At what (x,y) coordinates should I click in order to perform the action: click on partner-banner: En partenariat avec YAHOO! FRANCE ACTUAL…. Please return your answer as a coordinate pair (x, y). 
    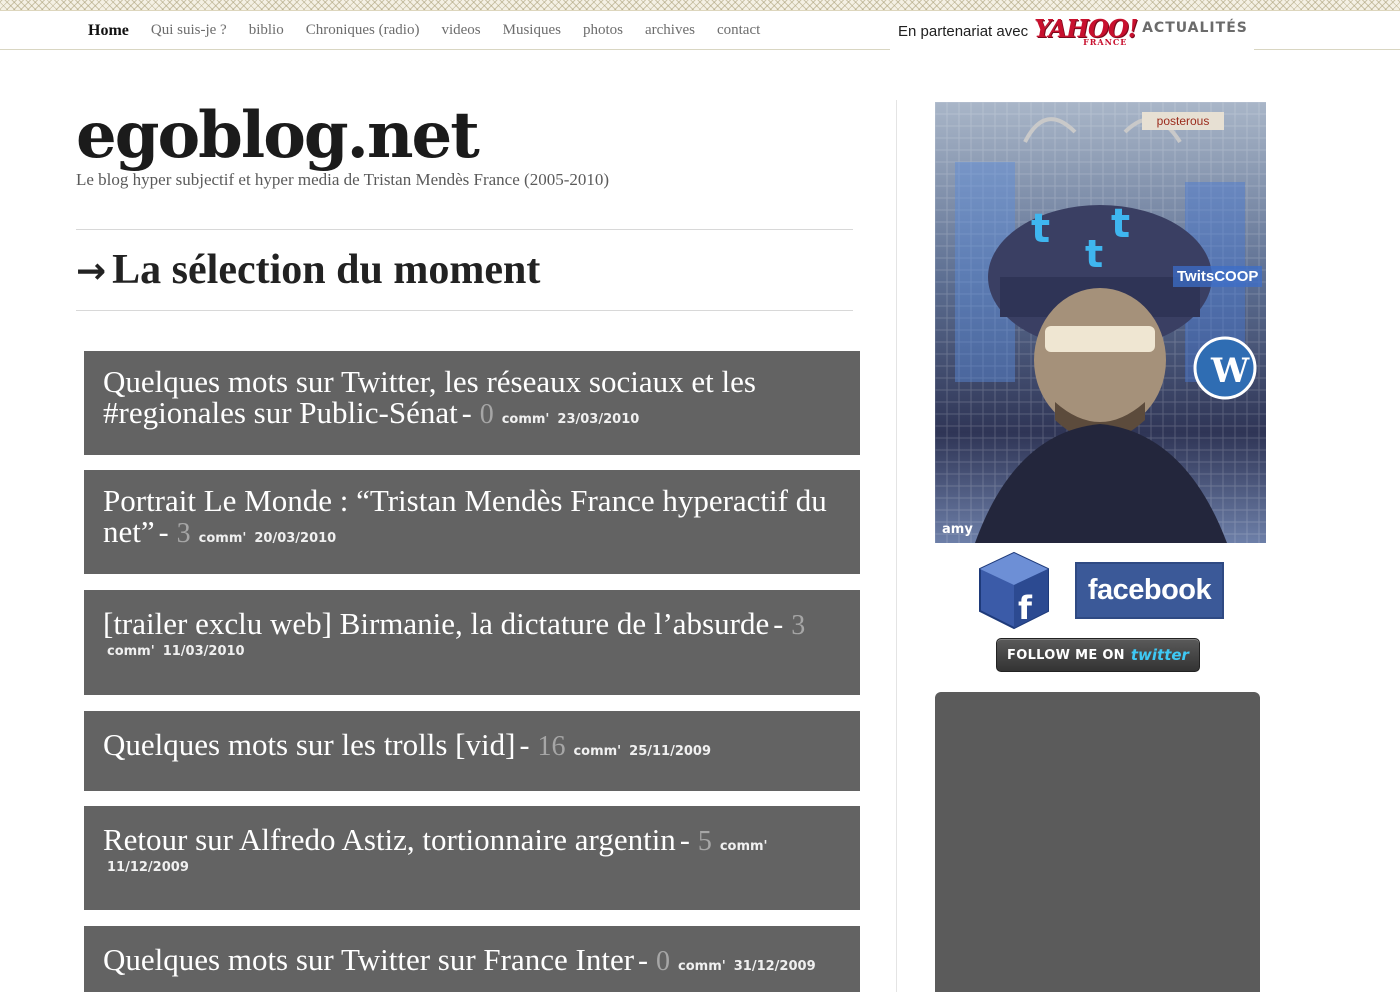
    Looking at the image, I should click on (1072, 32).